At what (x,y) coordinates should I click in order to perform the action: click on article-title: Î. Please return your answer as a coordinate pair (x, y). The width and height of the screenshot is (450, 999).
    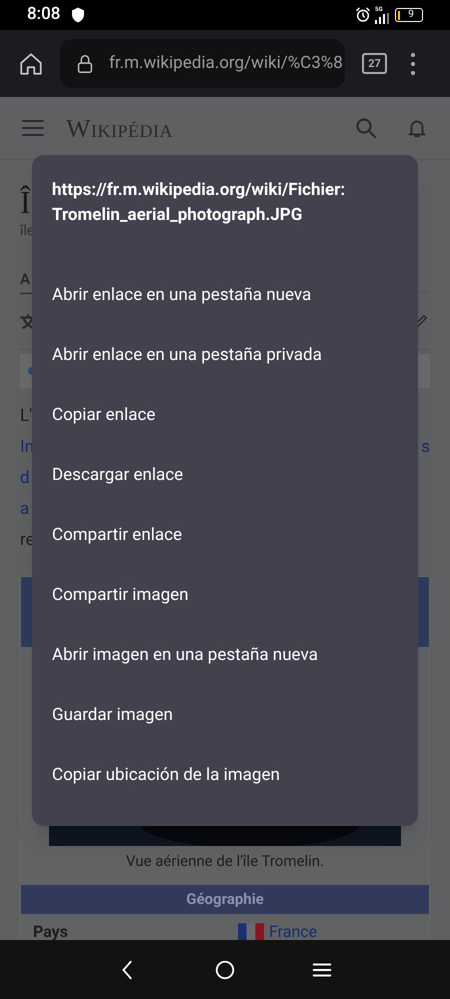
    Looking at the image, I should click on (25, 202).